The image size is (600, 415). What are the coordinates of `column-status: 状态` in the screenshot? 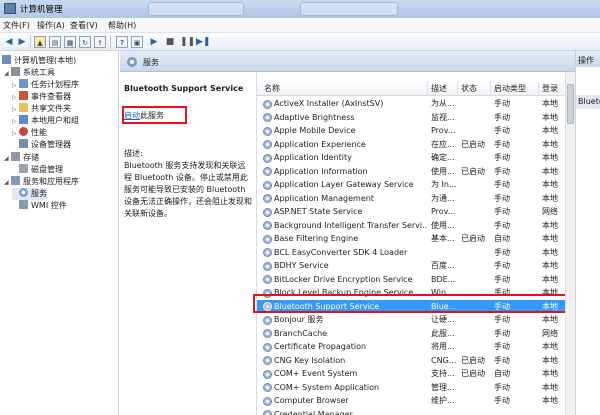 It's located at (469, 88).